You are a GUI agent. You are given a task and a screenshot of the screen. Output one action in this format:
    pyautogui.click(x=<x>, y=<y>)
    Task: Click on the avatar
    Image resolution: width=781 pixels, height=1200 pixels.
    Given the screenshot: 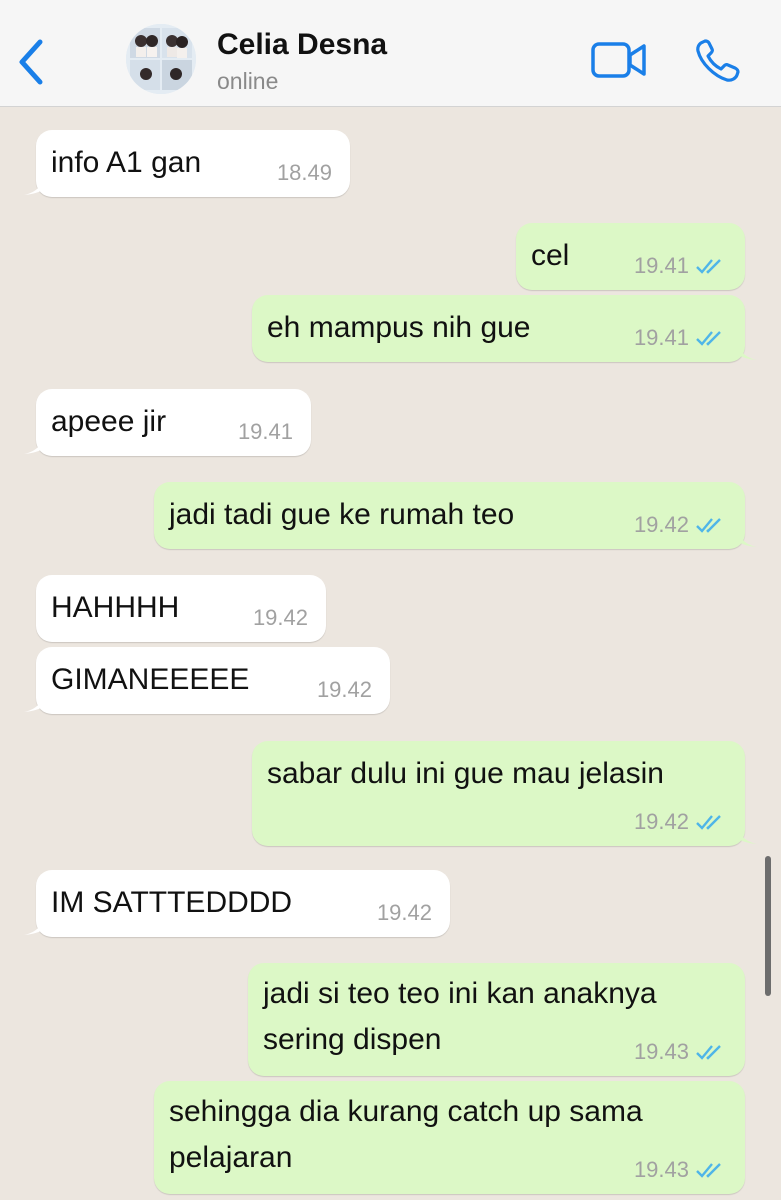 What is the action you would take?
    pyautogui.click(x=161, y=59)
    